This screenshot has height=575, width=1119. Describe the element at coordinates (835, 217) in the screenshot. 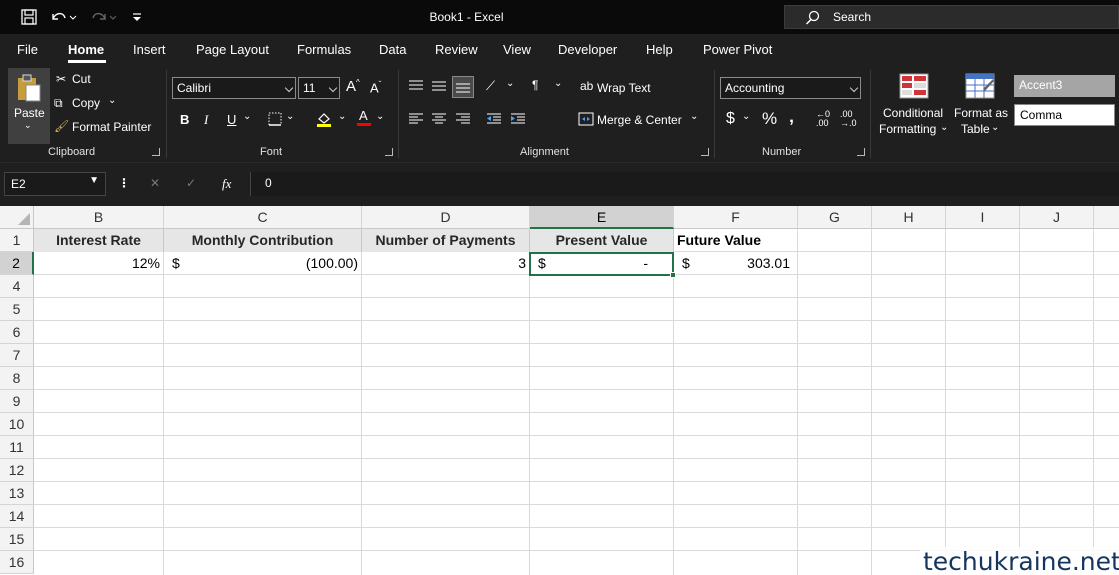

I see `column-header-g: G` at that location.